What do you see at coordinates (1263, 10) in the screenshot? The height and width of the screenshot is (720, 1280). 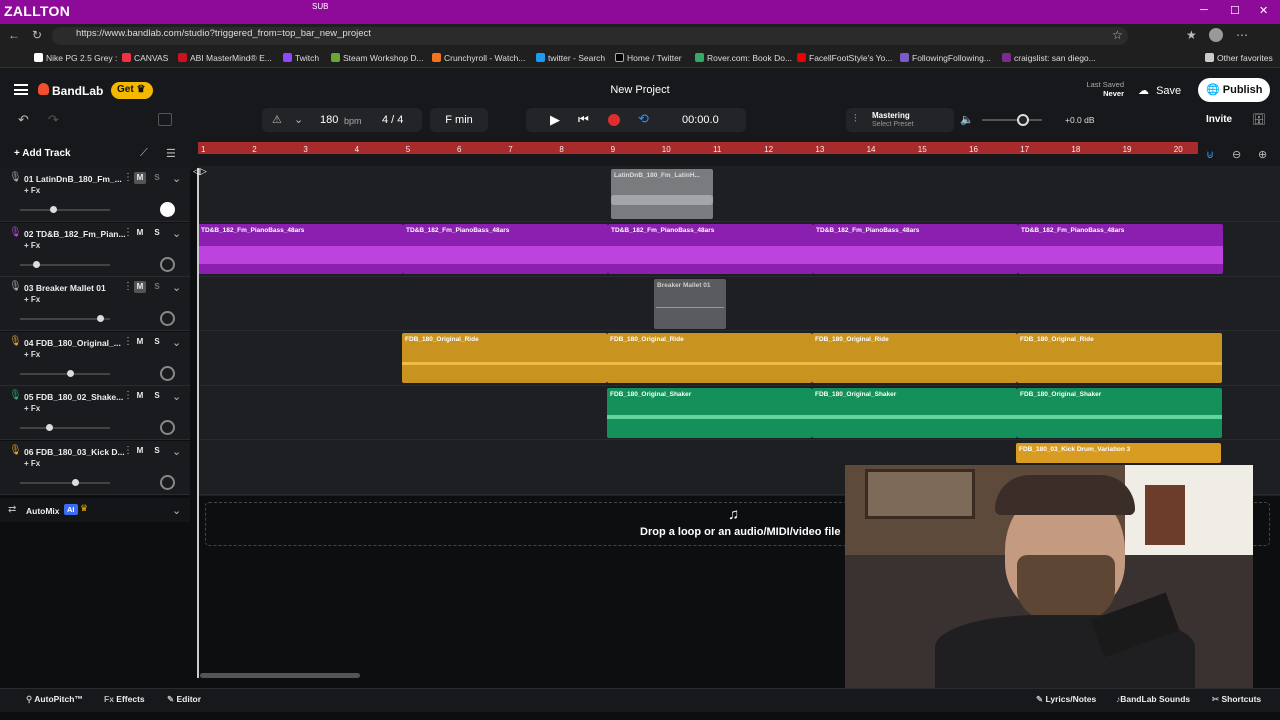 I see `close-icon: ✕` at bounding box center [1263, 10].